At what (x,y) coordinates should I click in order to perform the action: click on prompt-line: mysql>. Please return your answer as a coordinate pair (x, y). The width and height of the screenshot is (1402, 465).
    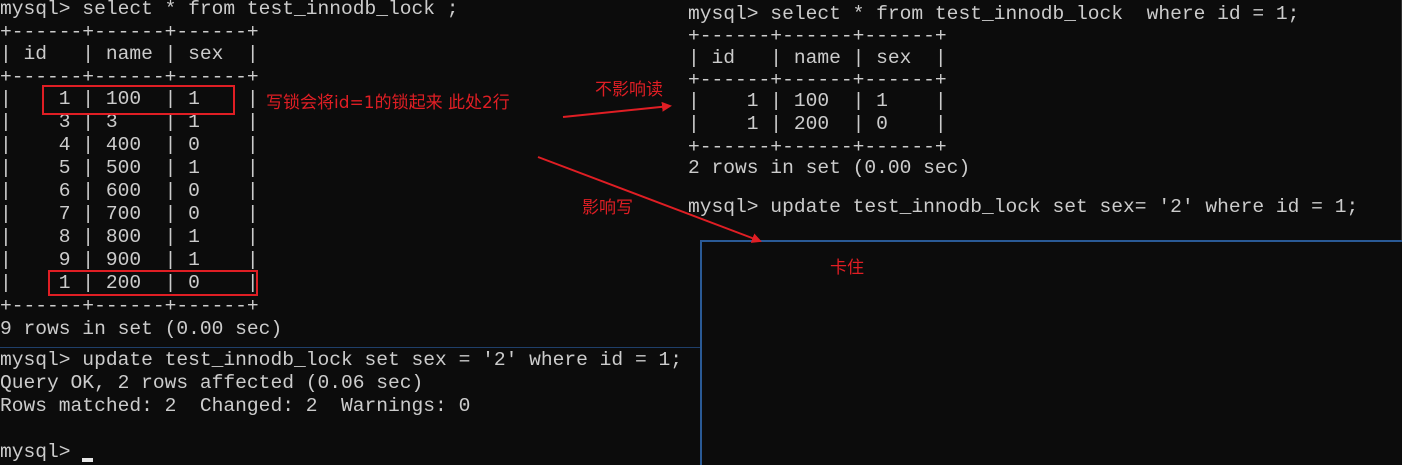
    Looking at the image, I should click on (47, 452).